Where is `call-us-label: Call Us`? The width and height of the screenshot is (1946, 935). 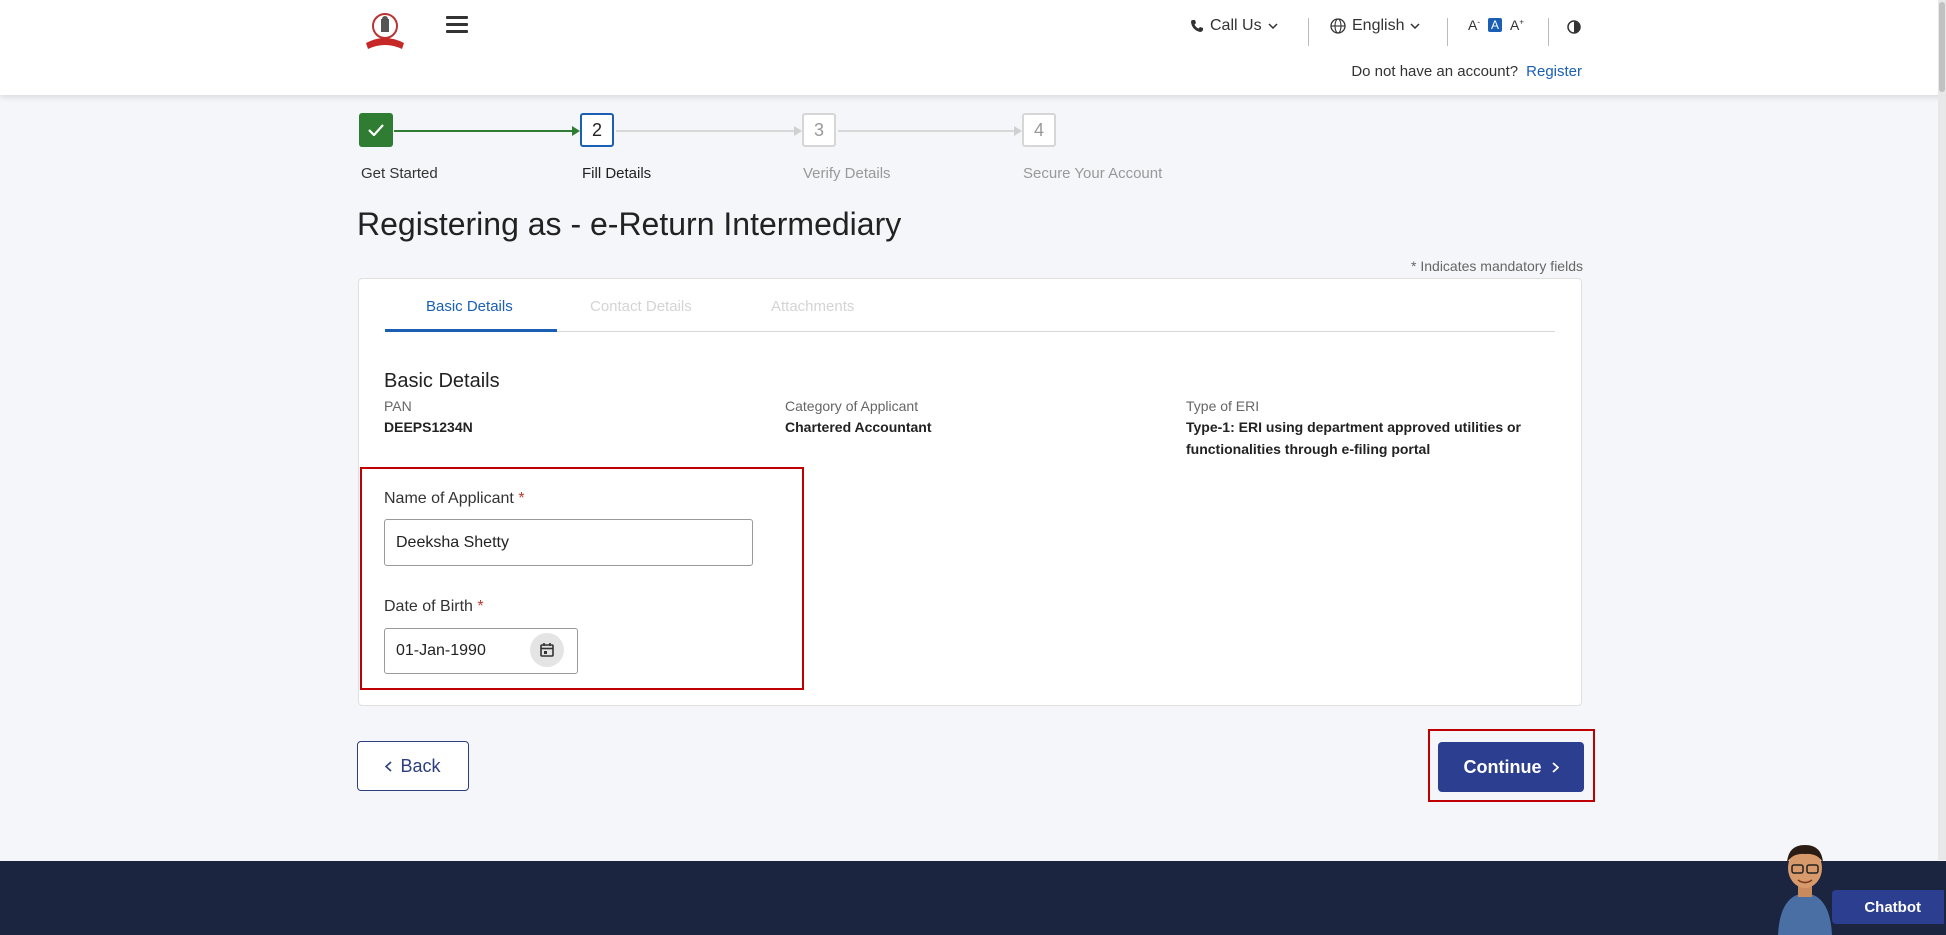 call-us-label: Call Us is located at coordinates (1236, 25).